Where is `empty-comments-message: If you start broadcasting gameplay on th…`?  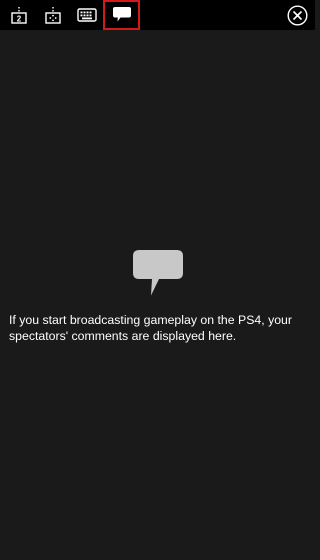 empty-comments-message: If you start broadcasting gameplay on th… is located at coordinates (150, 328).